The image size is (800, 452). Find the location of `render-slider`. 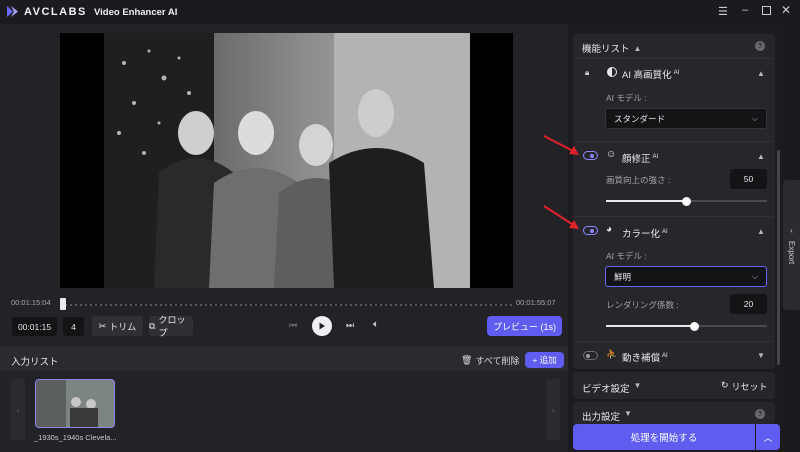

render-slider is located at coordinates (686, 326).